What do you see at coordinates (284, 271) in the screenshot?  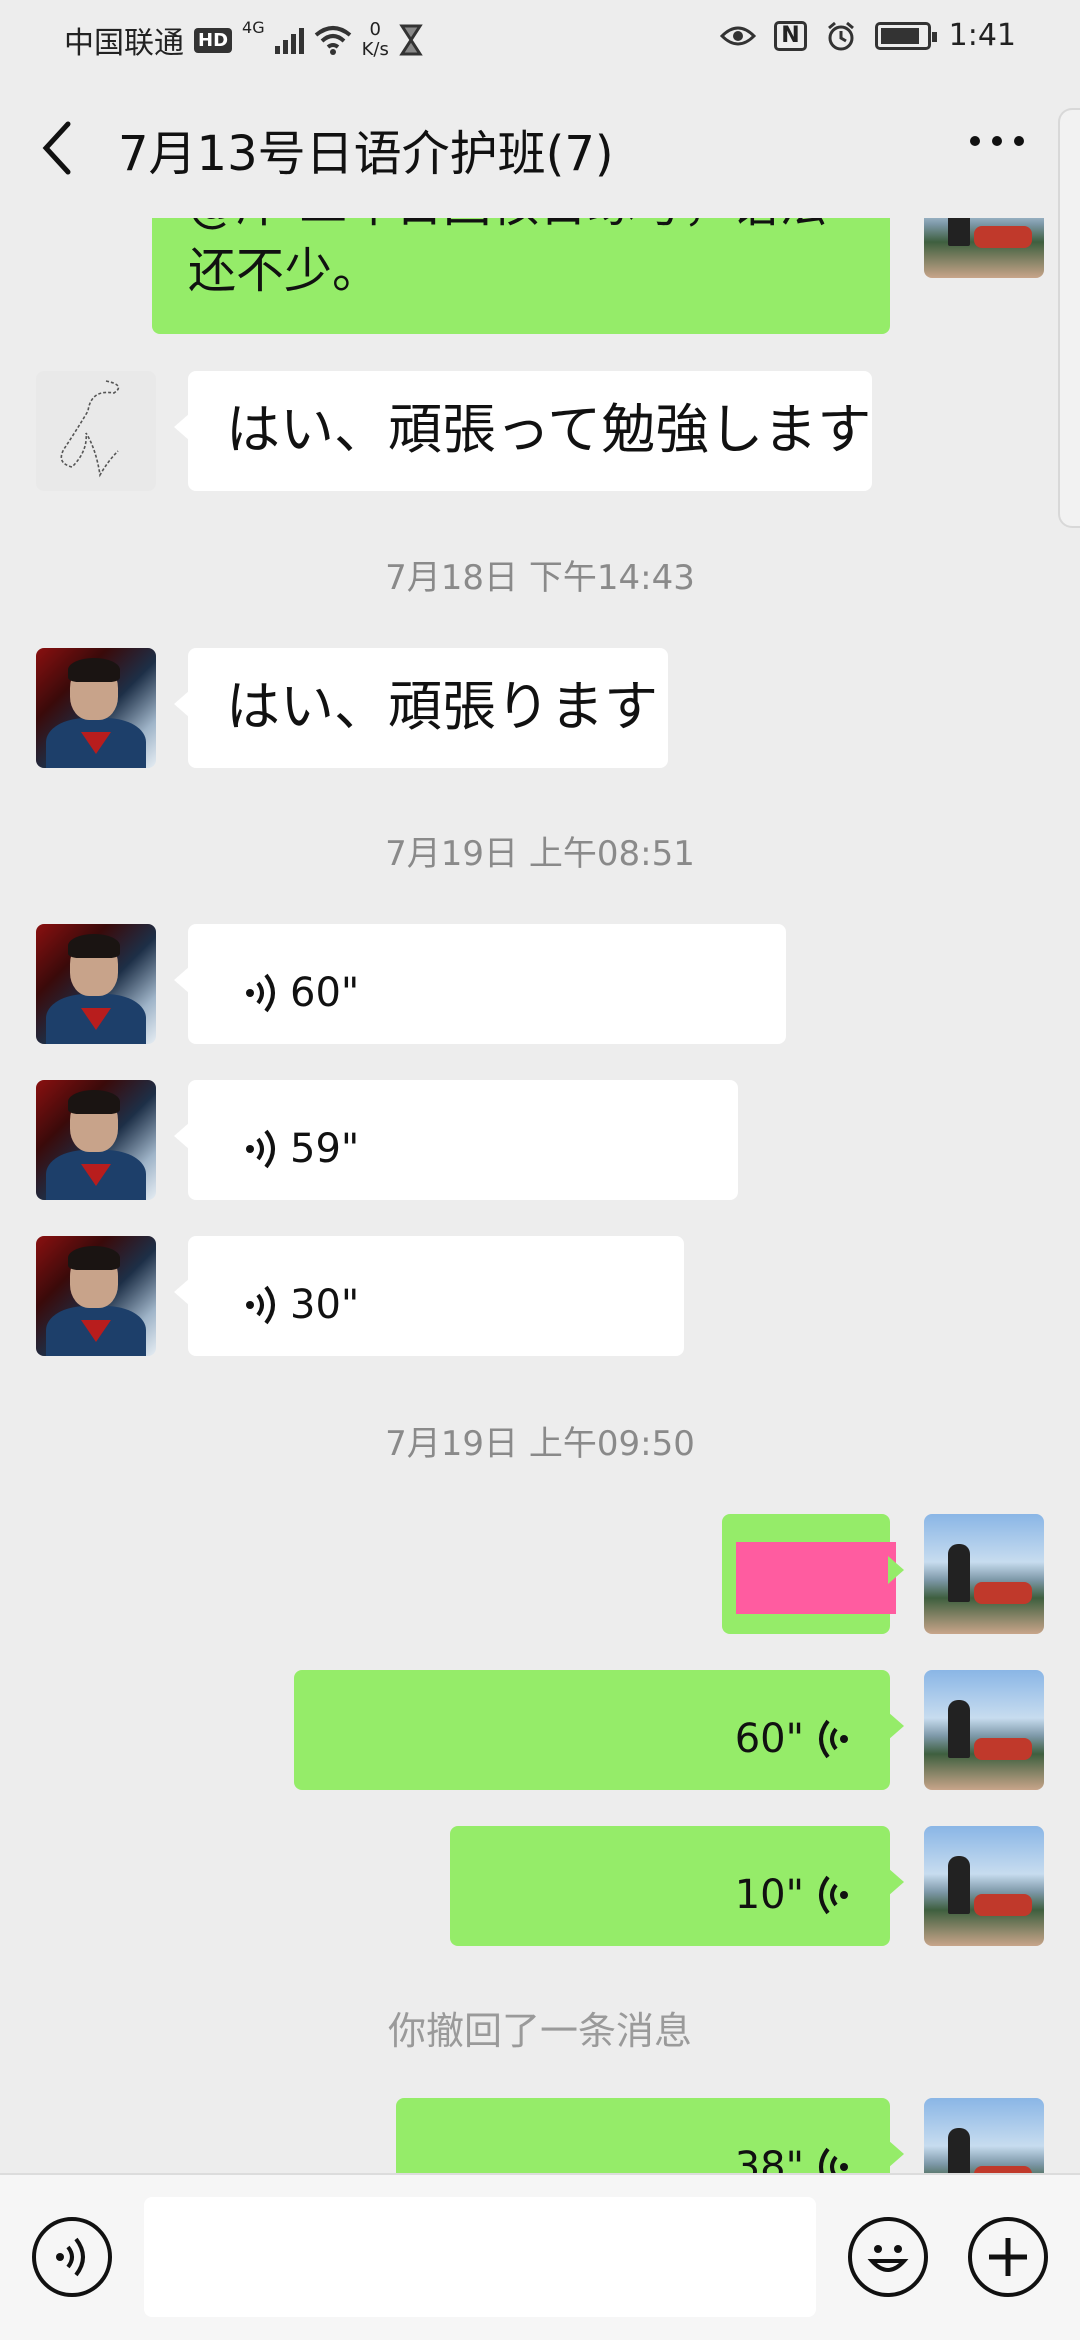 I see `message-text-line: 还不少。` at bounding box center [284, 271].